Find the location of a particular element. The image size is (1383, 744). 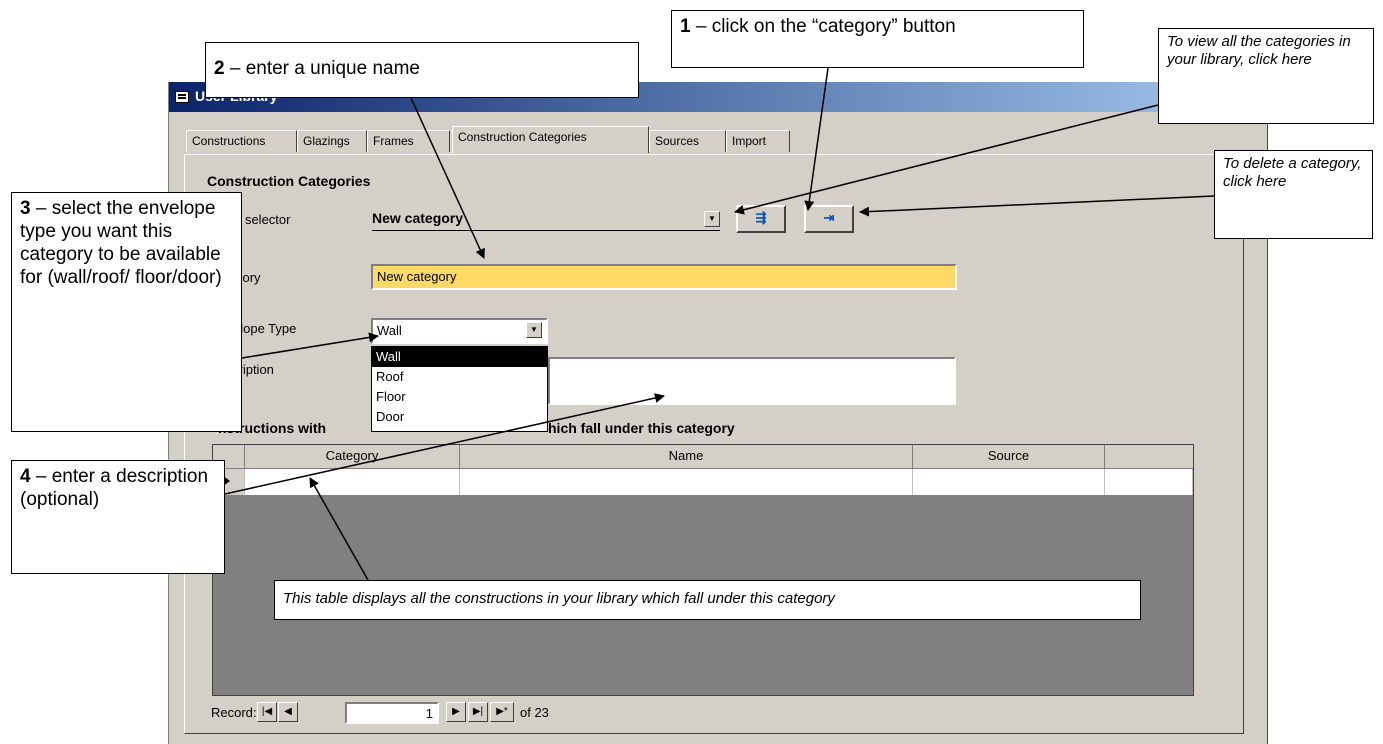

arrow-view-categories is located at coordinates (946, 159).